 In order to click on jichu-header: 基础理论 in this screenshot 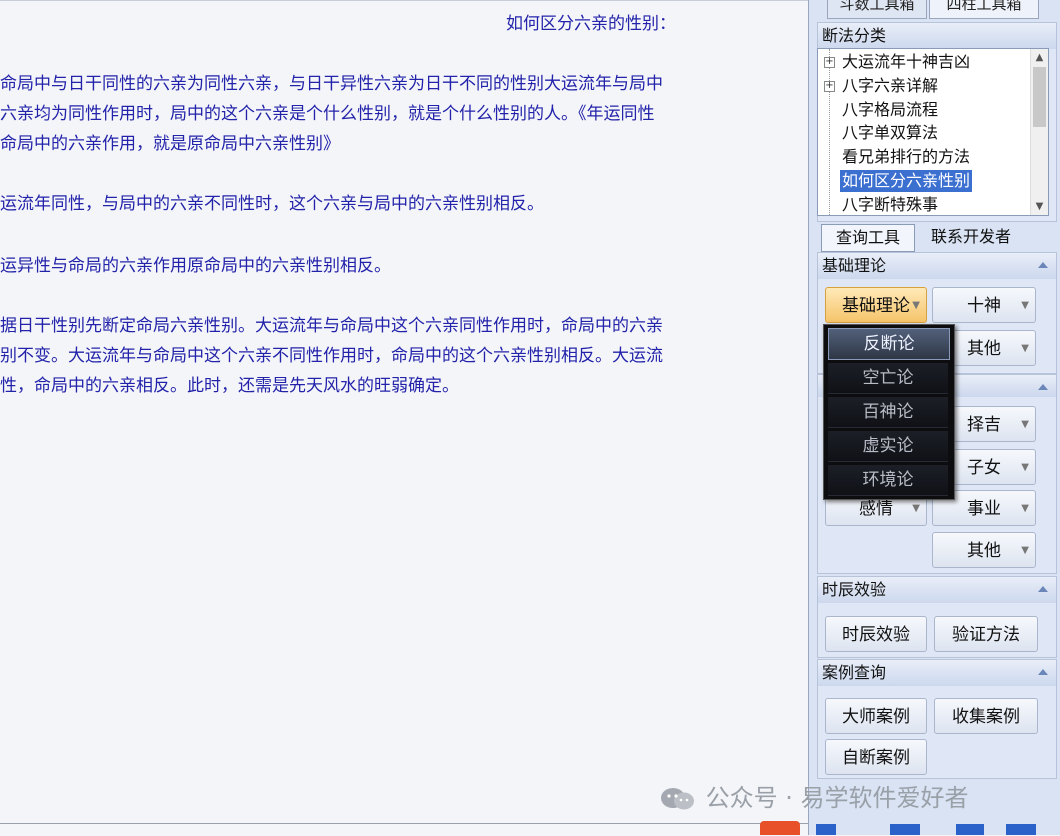, I will do `click(937, 266)`.